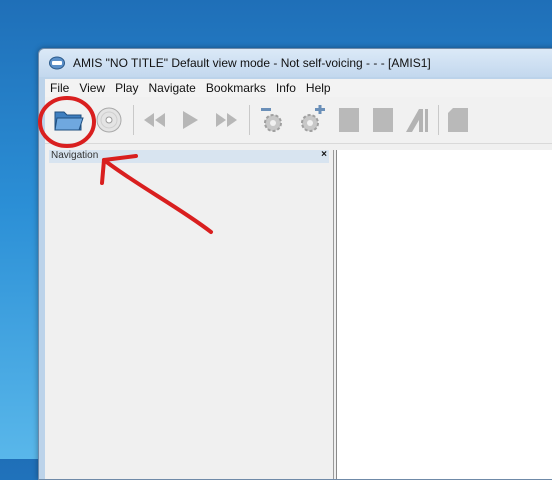  I want to click on open-file-button, so click(69, 120).